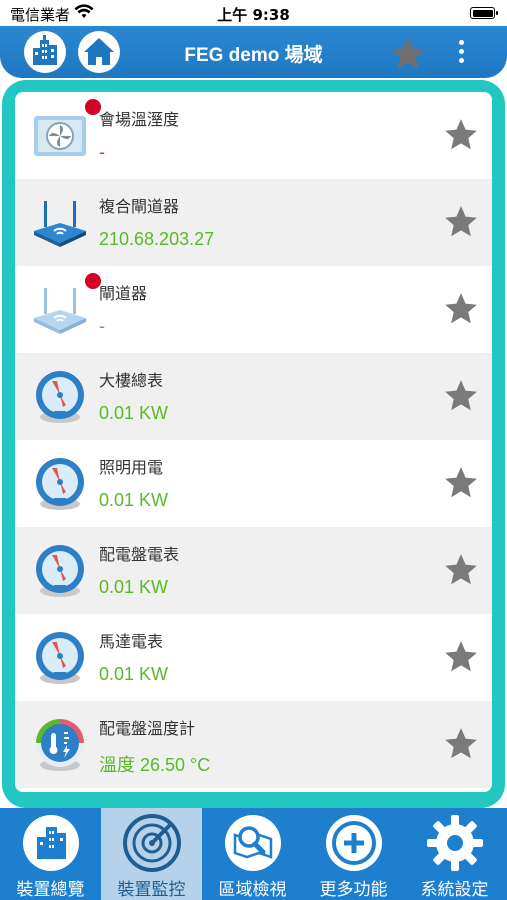  What do you see at coordinates (253, 55) in the screenshot?
I see `page-title: FEG demo 場域` at bounding box center [253, 55].